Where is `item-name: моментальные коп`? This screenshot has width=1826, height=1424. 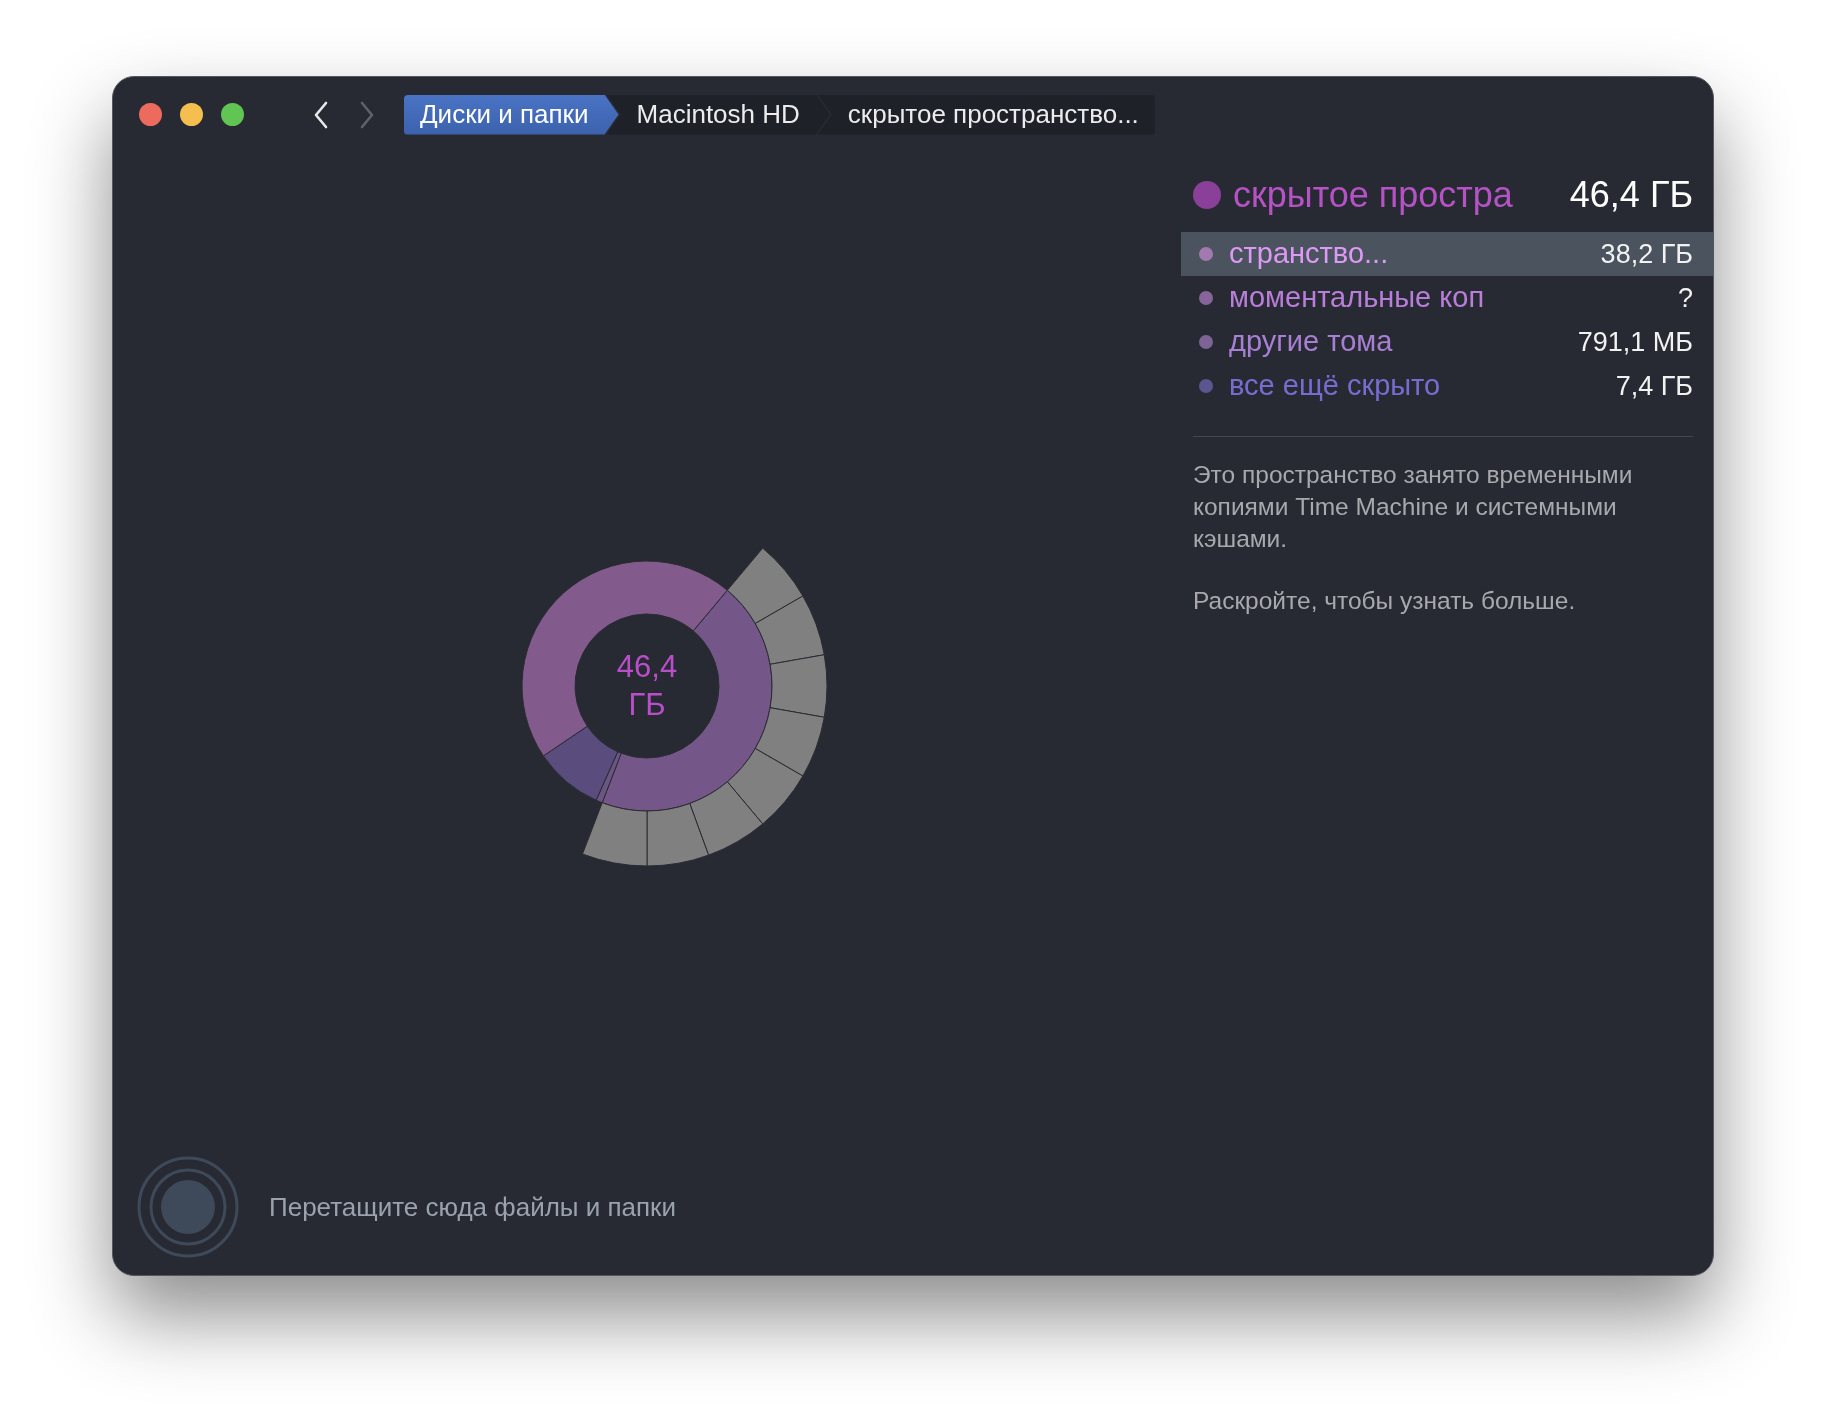 item-name: моментальные коп is located at coordinates (1357, 298).